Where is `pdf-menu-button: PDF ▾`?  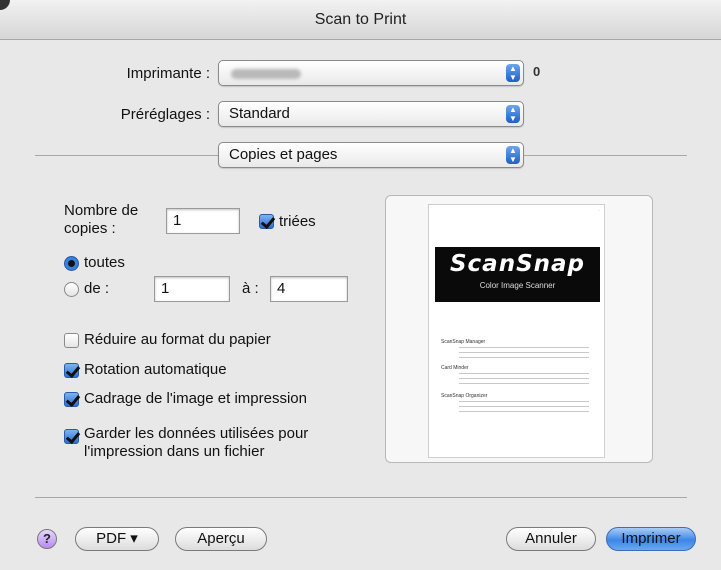
pdf-menu-button: PDF ▾ is located at coordinates (117, 539).